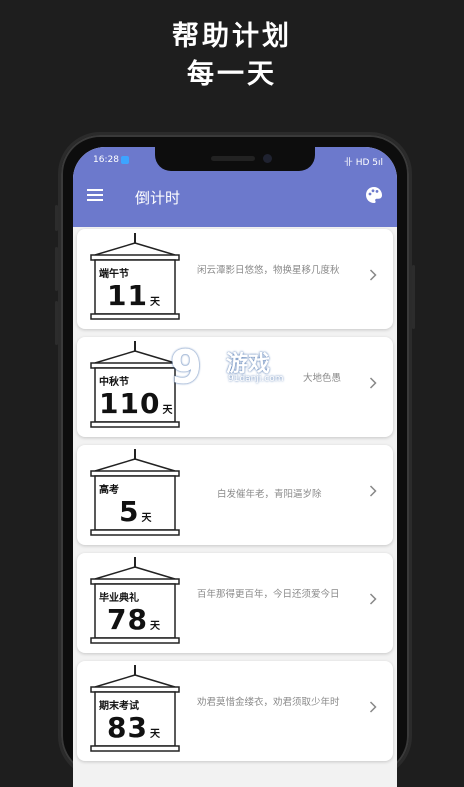 This screenshot has width=464, height=787. What do you see at coordinates (413, 297) in the screenshot?
I see `phone-power-button` at bounding box center [413, 297].